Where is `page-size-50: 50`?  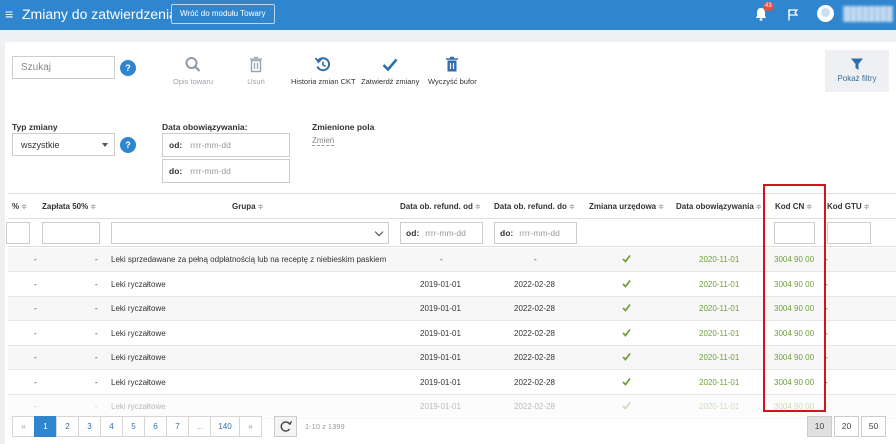 page-size-50: 50 is located at coordinates (873, 426).